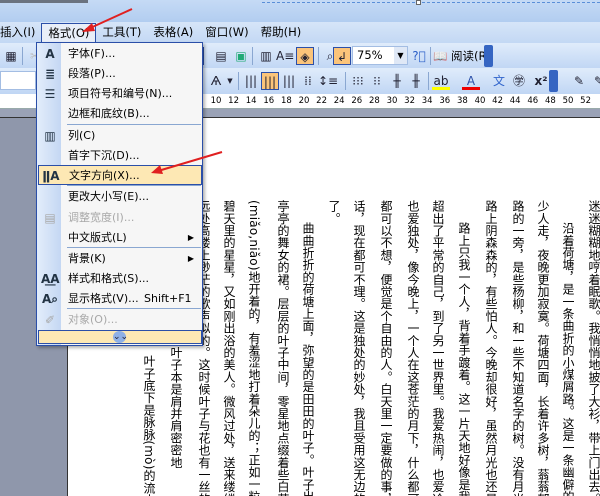  What do you see at coordinates (593, 348) in the screenshot?
I see `text-column: 迷迷糊糊地哼着眠歌。我悄悄地披了大衫，带上门出去。` at bounding box center [593, 348].